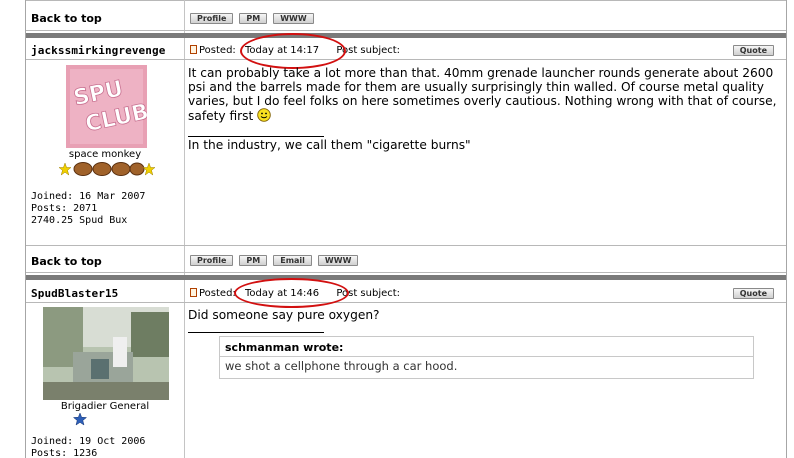 This screenshot has height=458, width=794. I want to click on joined-date: Joined: 19 Oct 2006, so click(88, 441).